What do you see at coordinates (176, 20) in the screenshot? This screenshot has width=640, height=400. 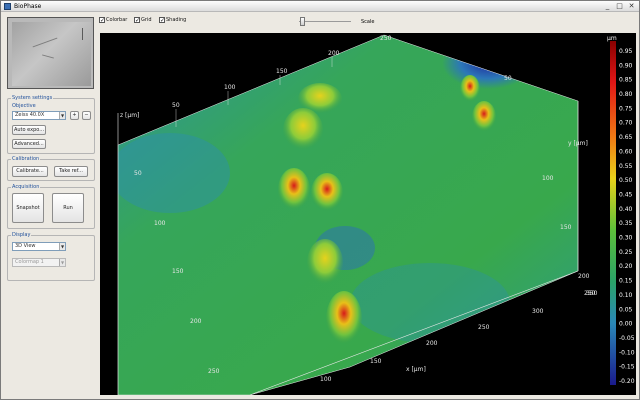 I see `shading-label: Shading` at bounding box center [176, 20].